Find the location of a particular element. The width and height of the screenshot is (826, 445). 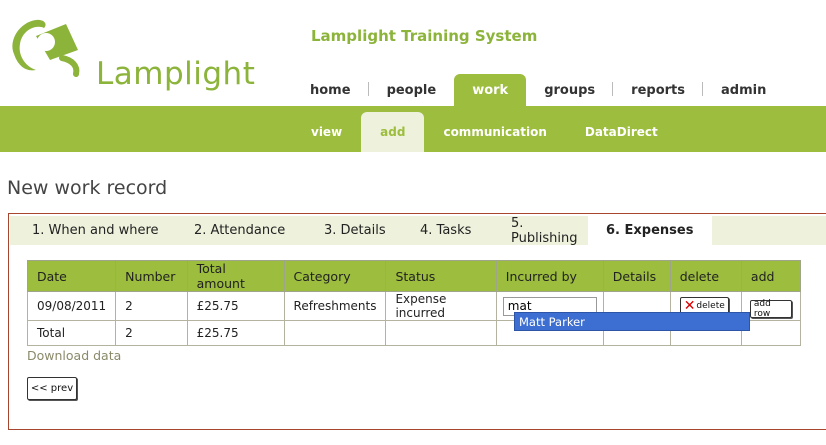

col-number: Number is located at coordinates (151, 276).